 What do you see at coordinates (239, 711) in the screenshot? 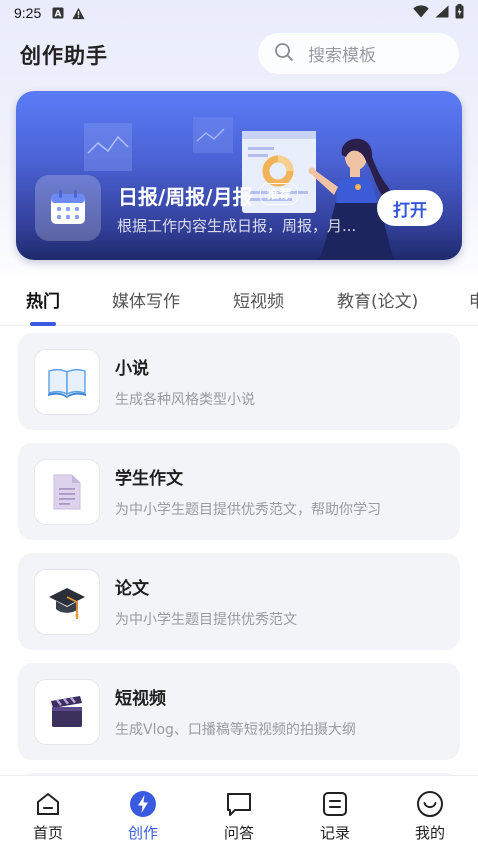
I see `list-item: 短视频 生成Vlog、口播稿等短视频的拍摄大纲` at bounding box center [239, 711].